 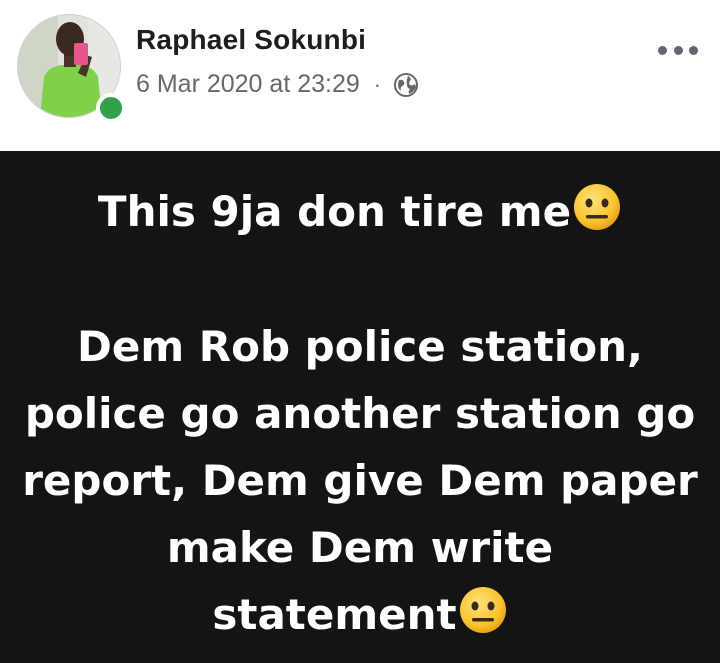 I want to click on more-options-icon, so click(x=678, y=50).